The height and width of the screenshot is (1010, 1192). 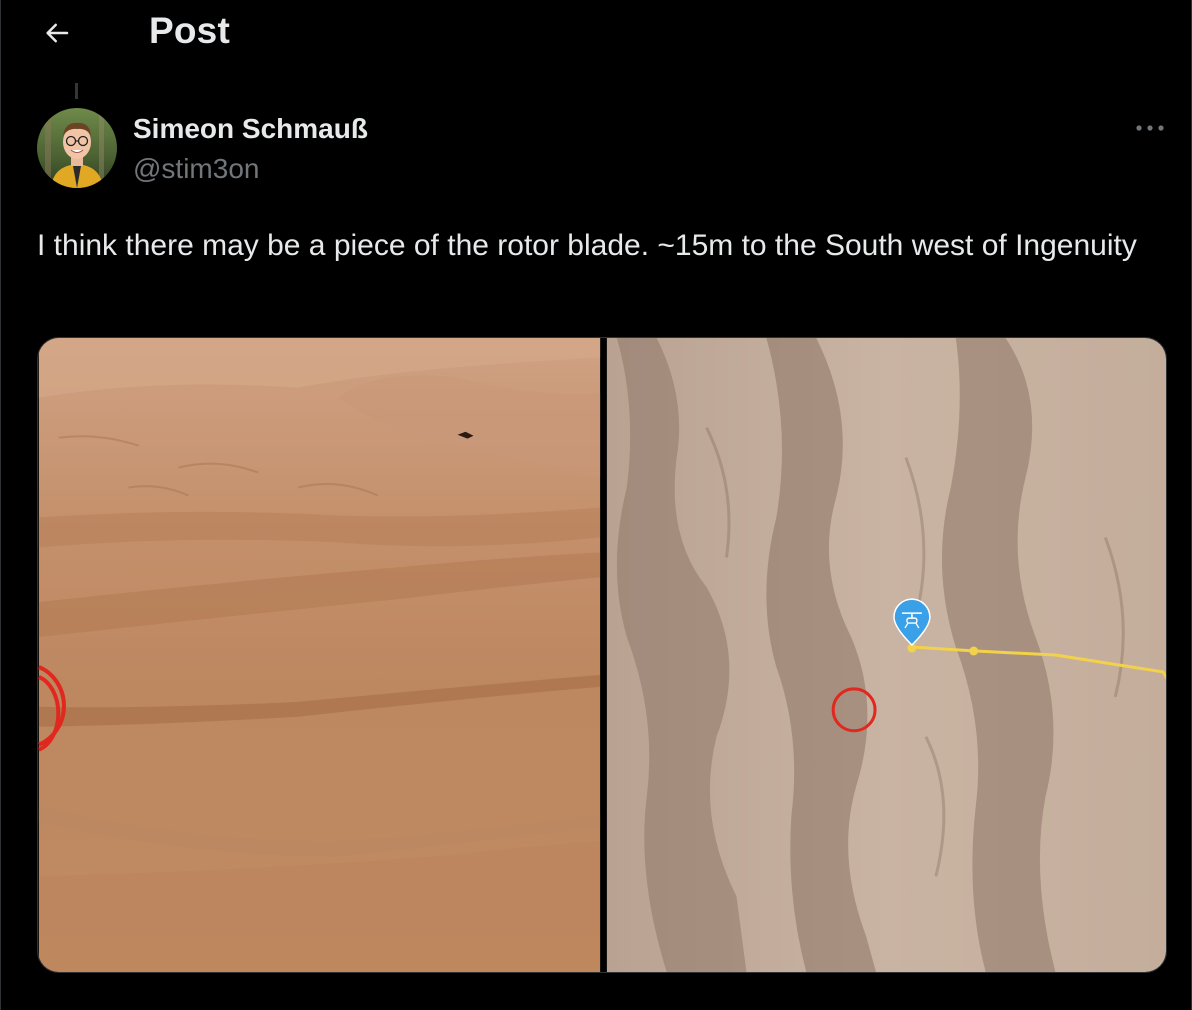 I want to click on back-button, so click(x=57, y=33).